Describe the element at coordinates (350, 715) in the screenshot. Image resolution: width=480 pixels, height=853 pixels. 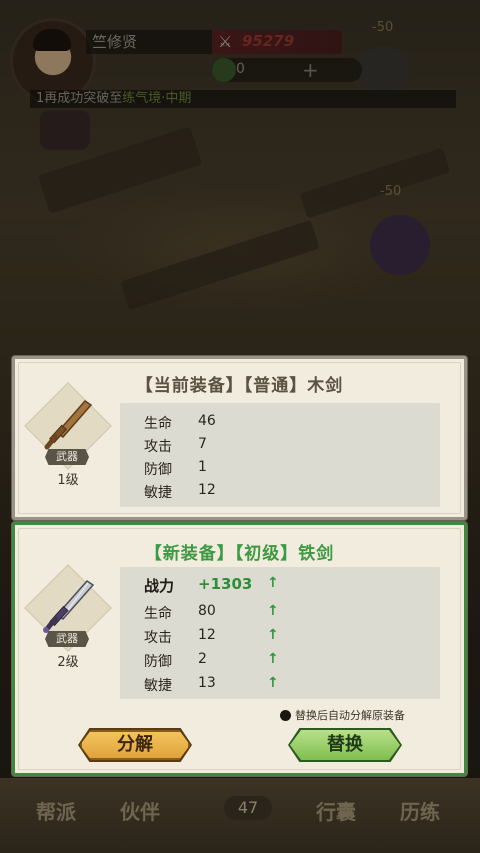
I see `auto-decompose-label: 替换后自动分解原装备` at that location.